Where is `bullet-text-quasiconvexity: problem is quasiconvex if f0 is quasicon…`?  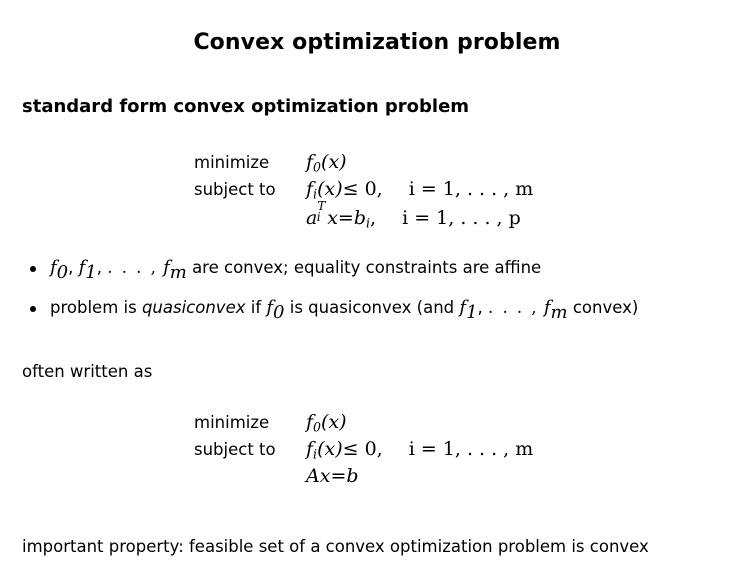 bullet-text-quasiconvexity: problem is quasiconvex if f0 is quasicon… is located at coordinates (344, 310).